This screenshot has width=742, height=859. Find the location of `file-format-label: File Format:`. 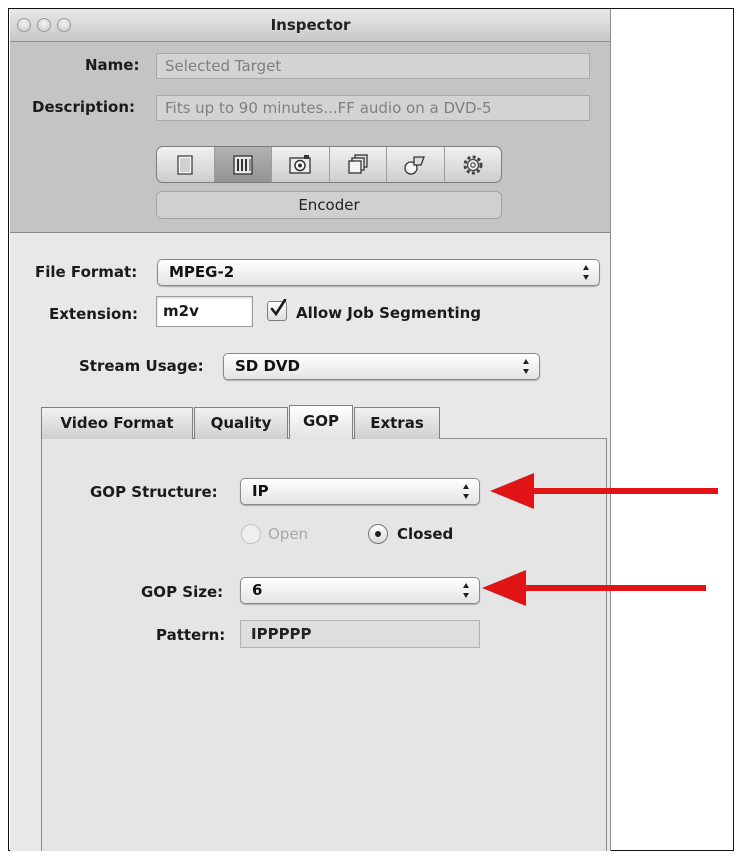

file-format-label: File Format: is located at coordinates (86, 272).